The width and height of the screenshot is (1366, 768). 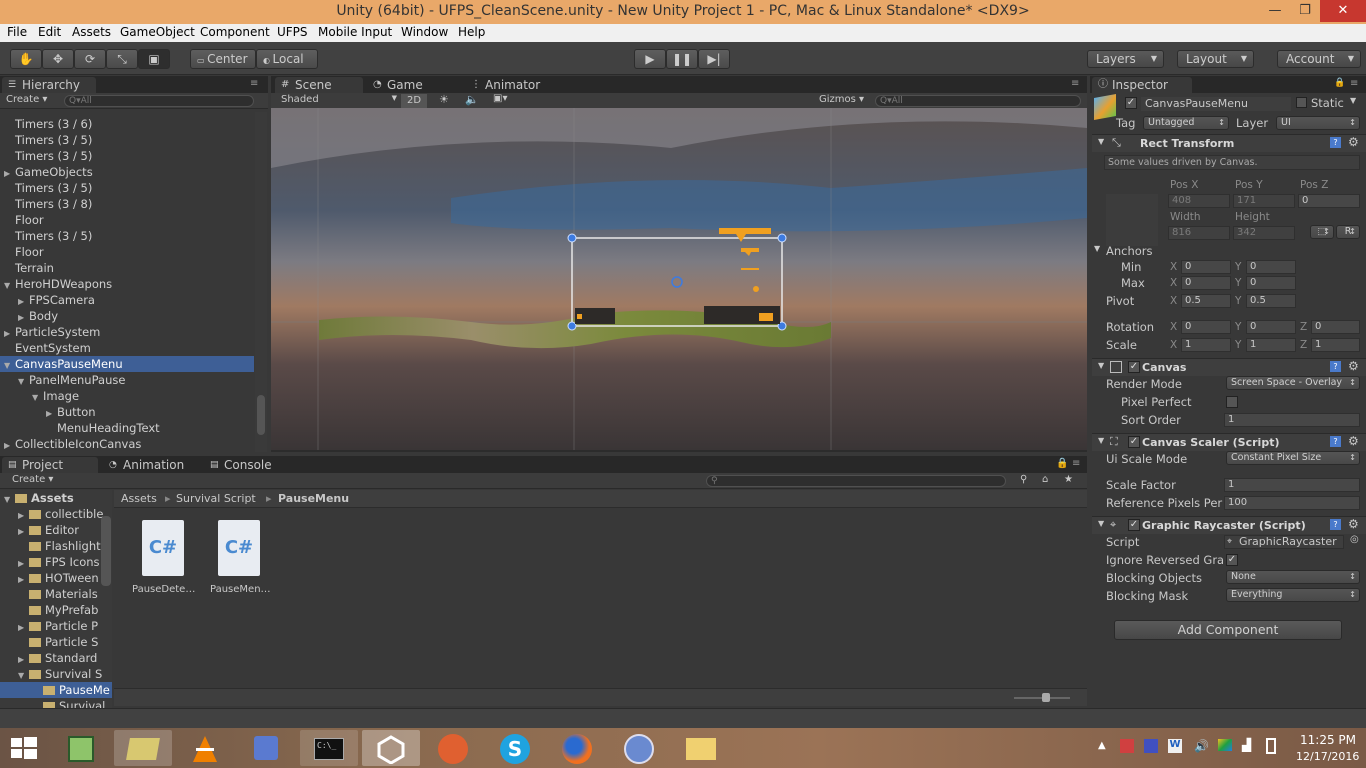 What do you see at coordinates (1229, 367) in the screenshot?
I see `canvas-header: ▼ ✓ Canvas ? ⚙` at bounding box center [1229, 367].